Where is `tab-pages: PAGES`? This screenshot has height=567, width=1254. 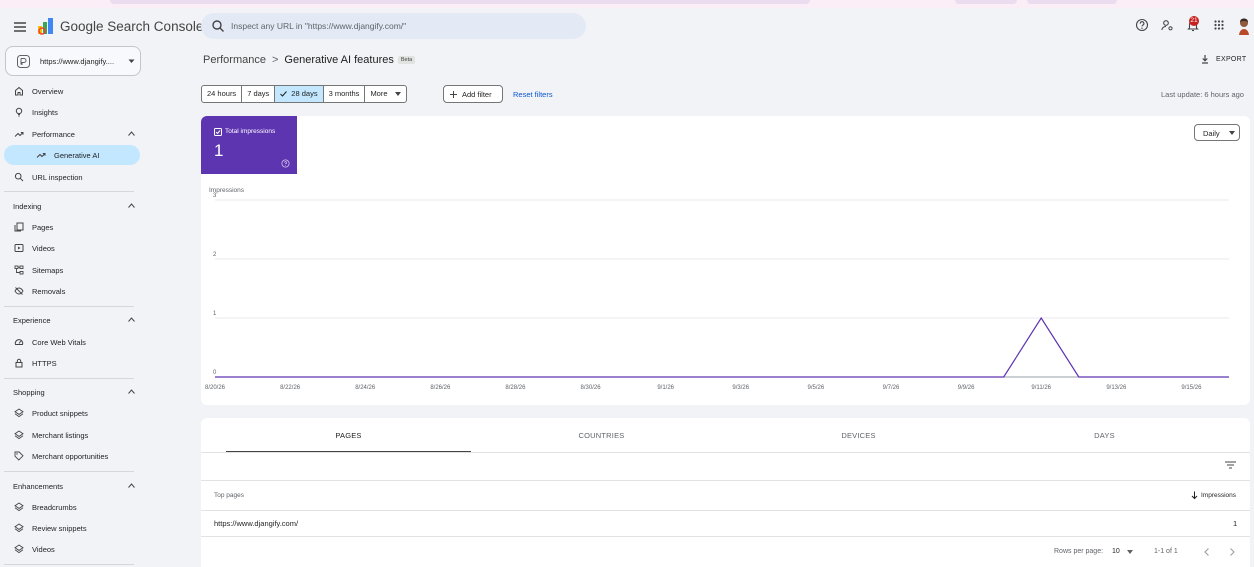
tab-pages: PAGES is located at coordinates (348, 435).